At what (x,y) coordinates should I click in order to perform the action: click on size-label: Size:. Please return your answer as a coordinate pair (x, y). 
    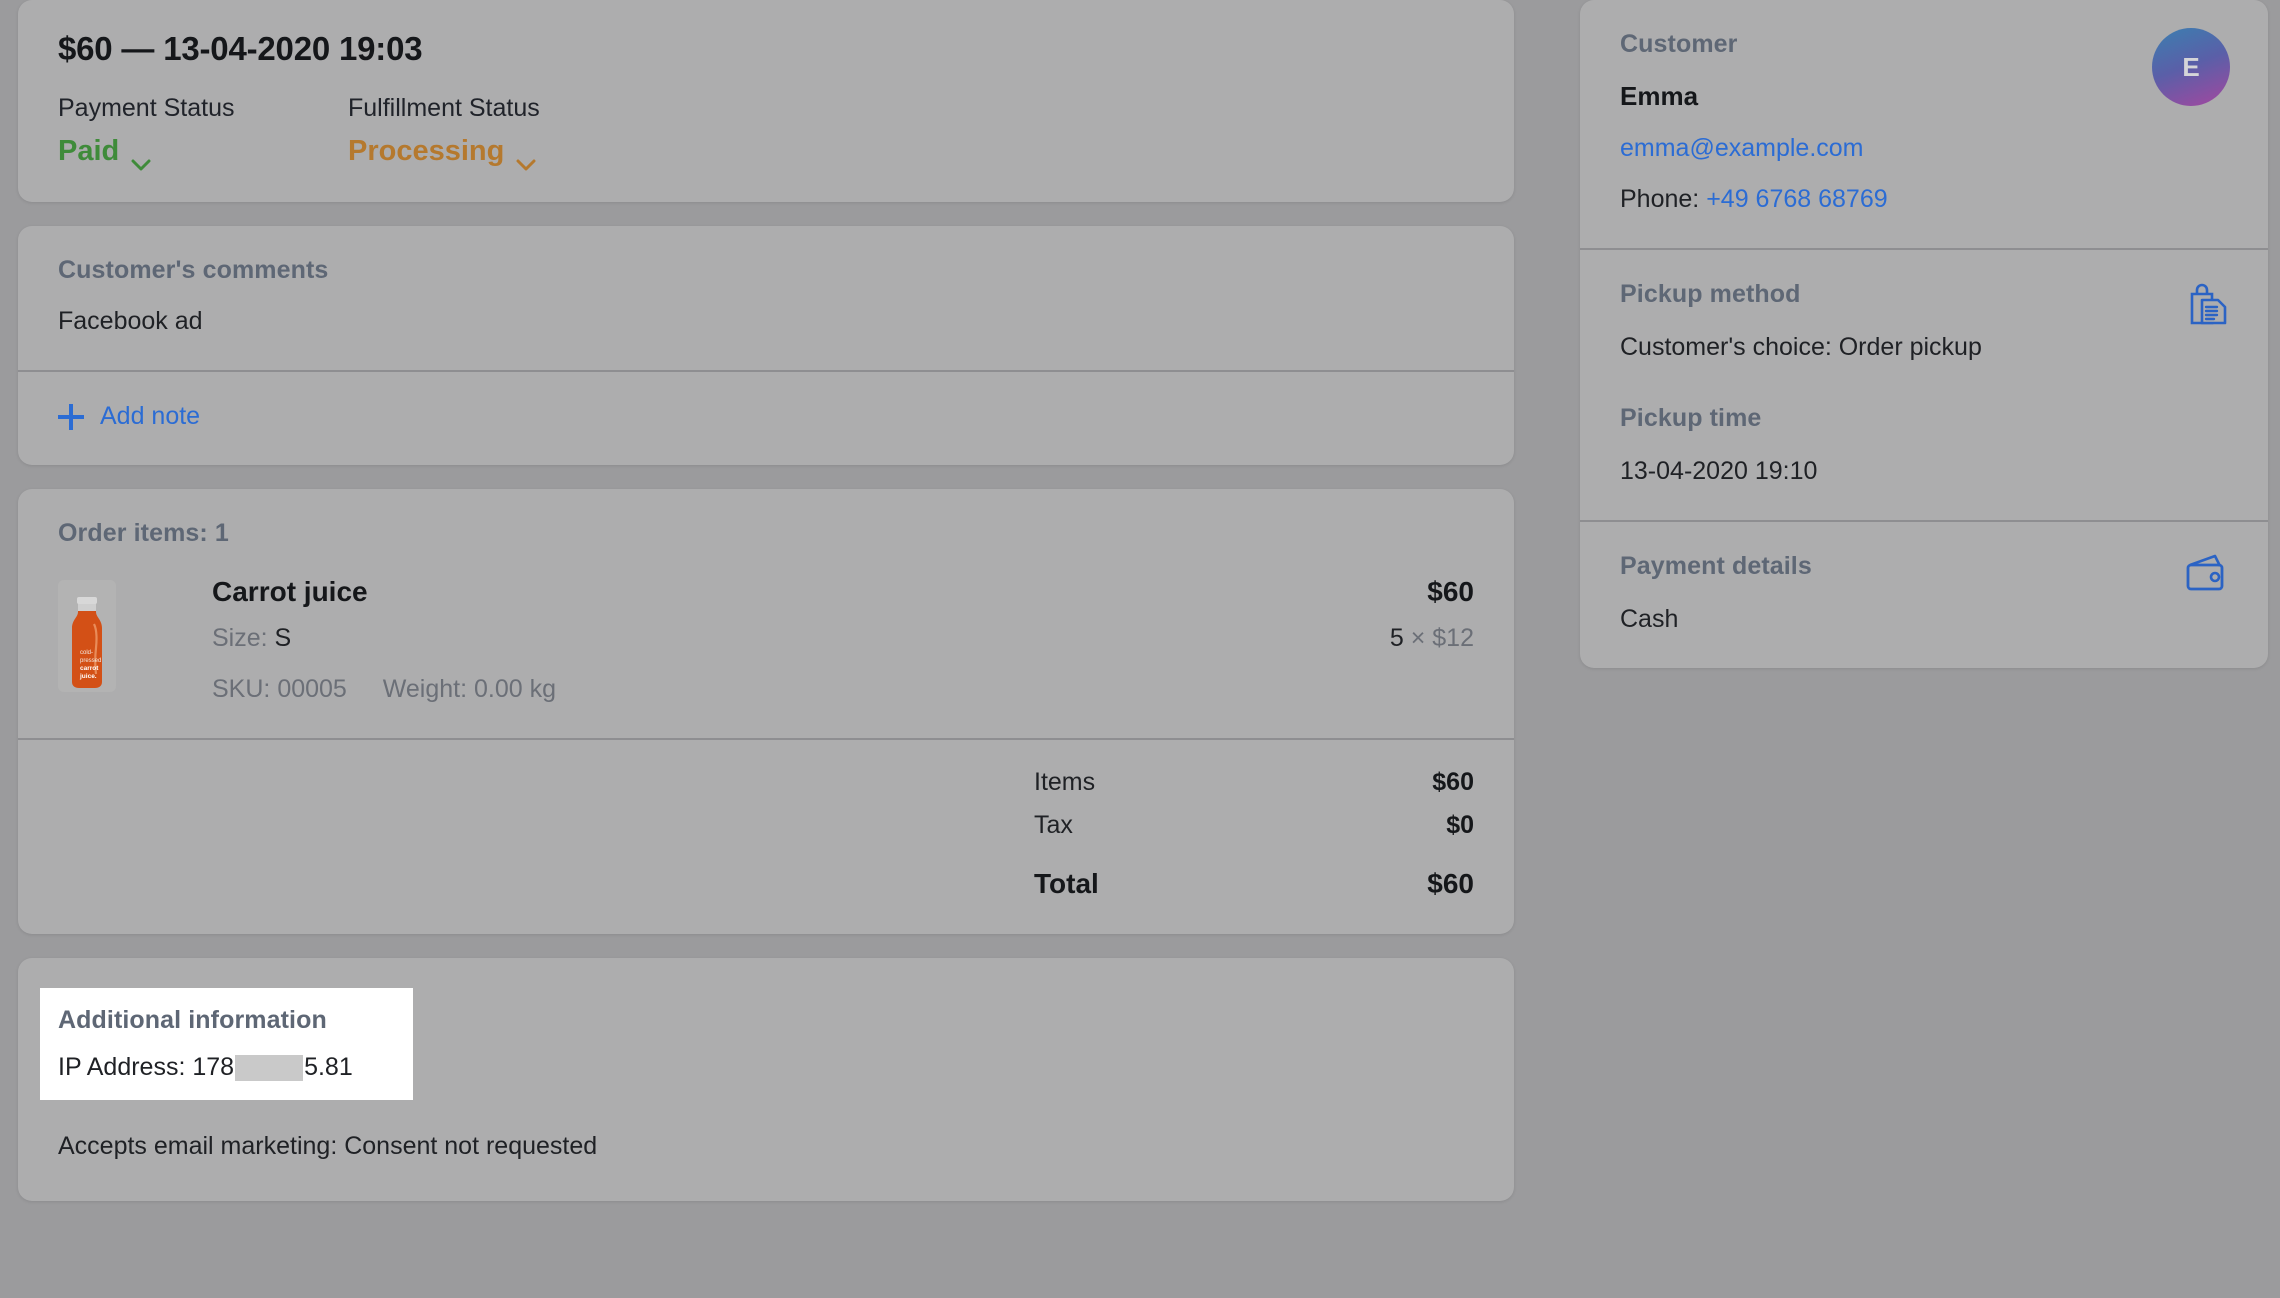
    Looking at the image, I should click on (240, 638).